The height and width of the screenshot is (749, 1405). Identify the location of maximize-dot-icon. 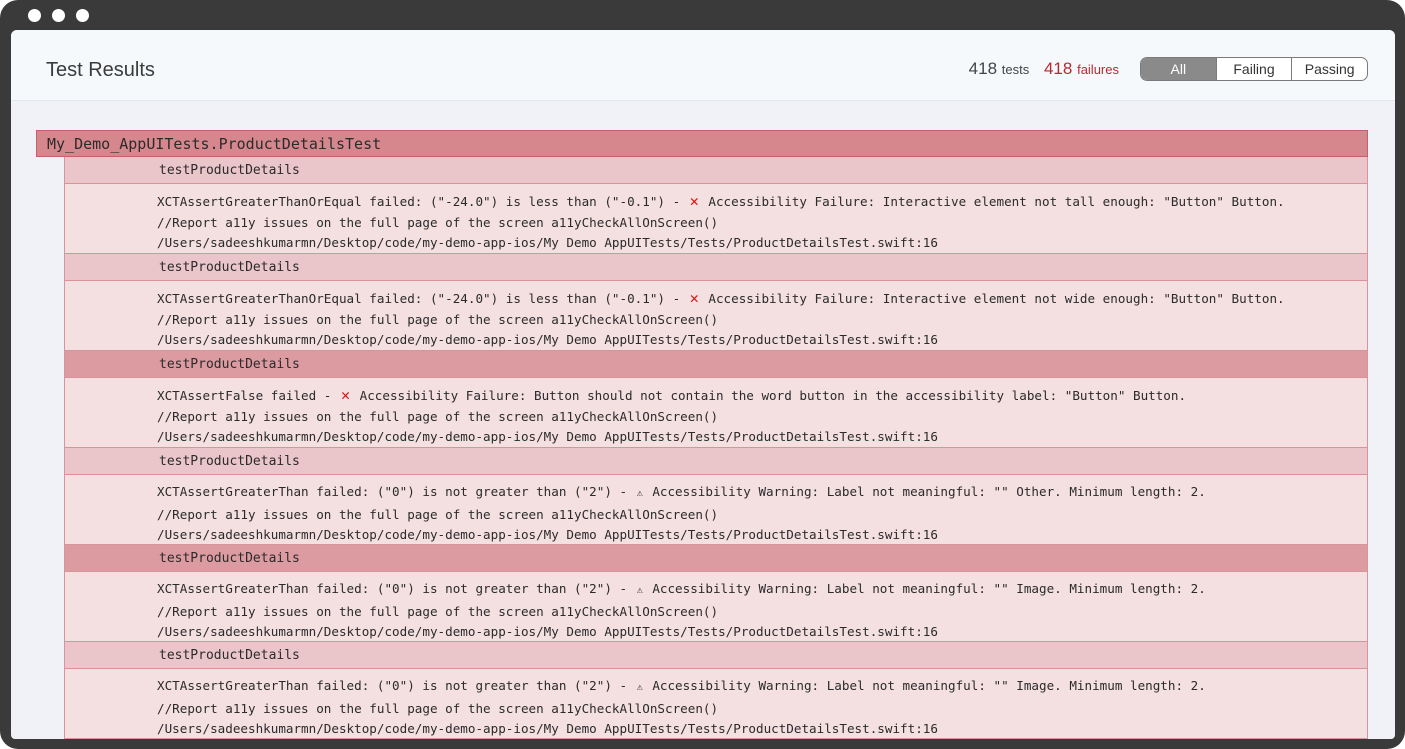
(82, 15).